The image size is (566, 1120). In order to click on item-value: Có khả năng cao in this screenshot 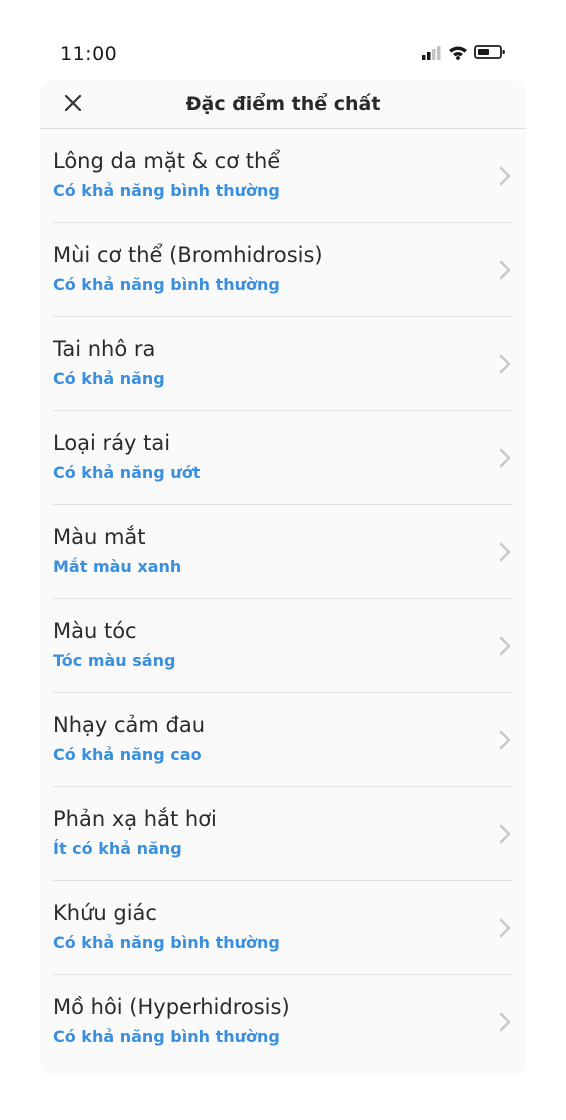, I will do `click(127, 754)`.